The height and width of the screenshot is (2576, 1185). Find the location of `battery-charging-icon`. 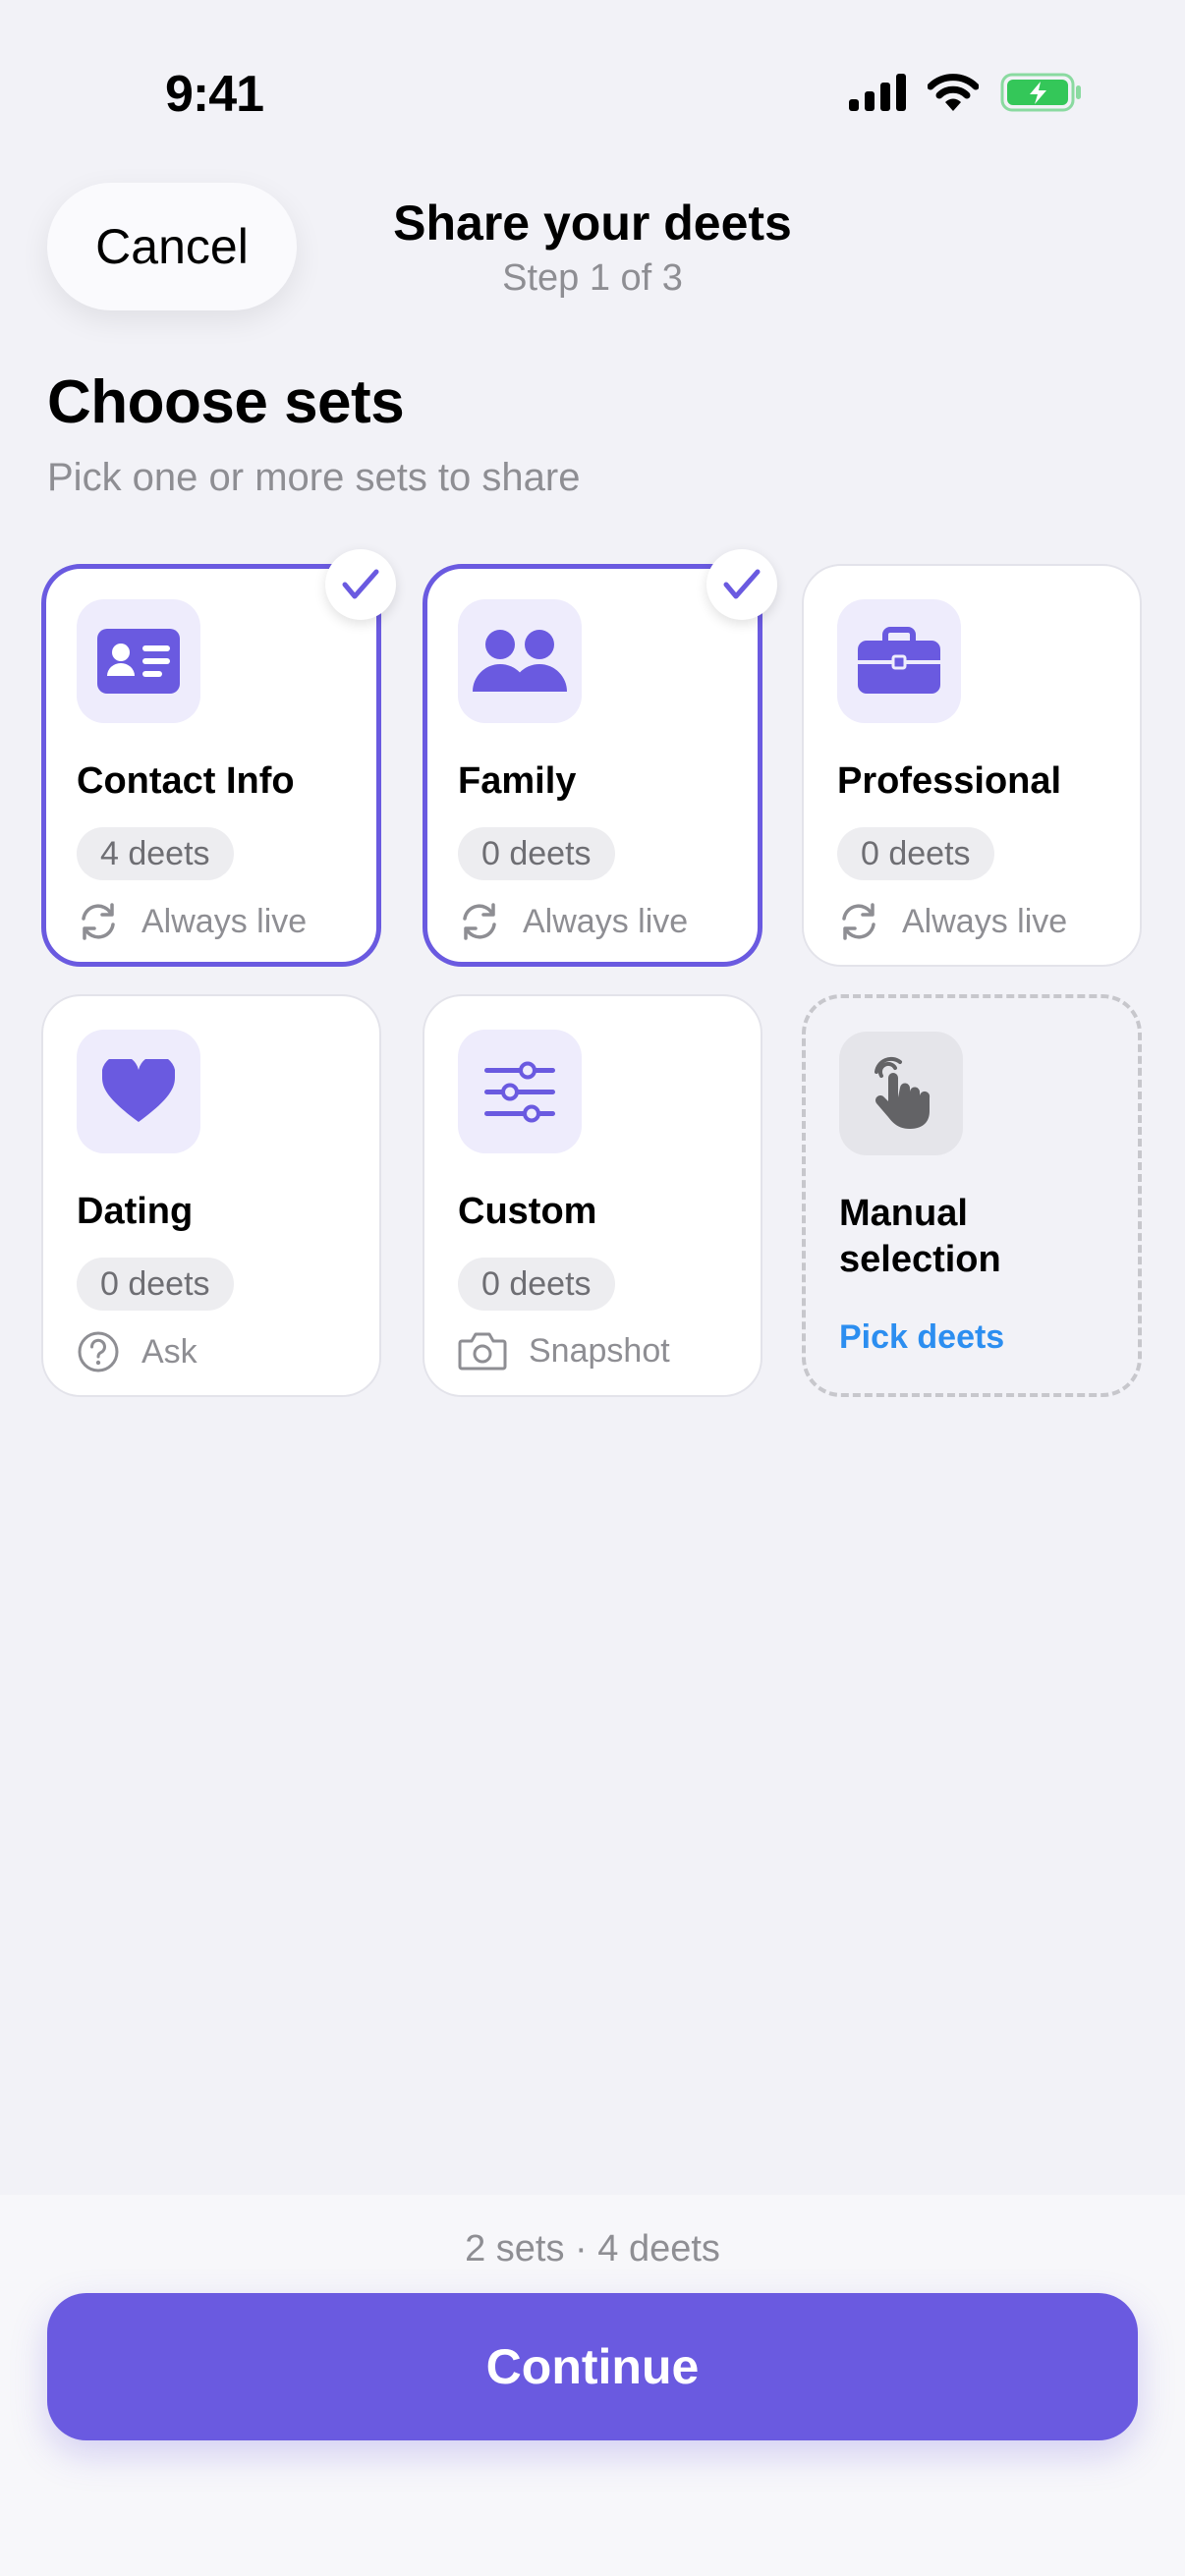

battery-charging-icon is located at coordinates (1041, 92).